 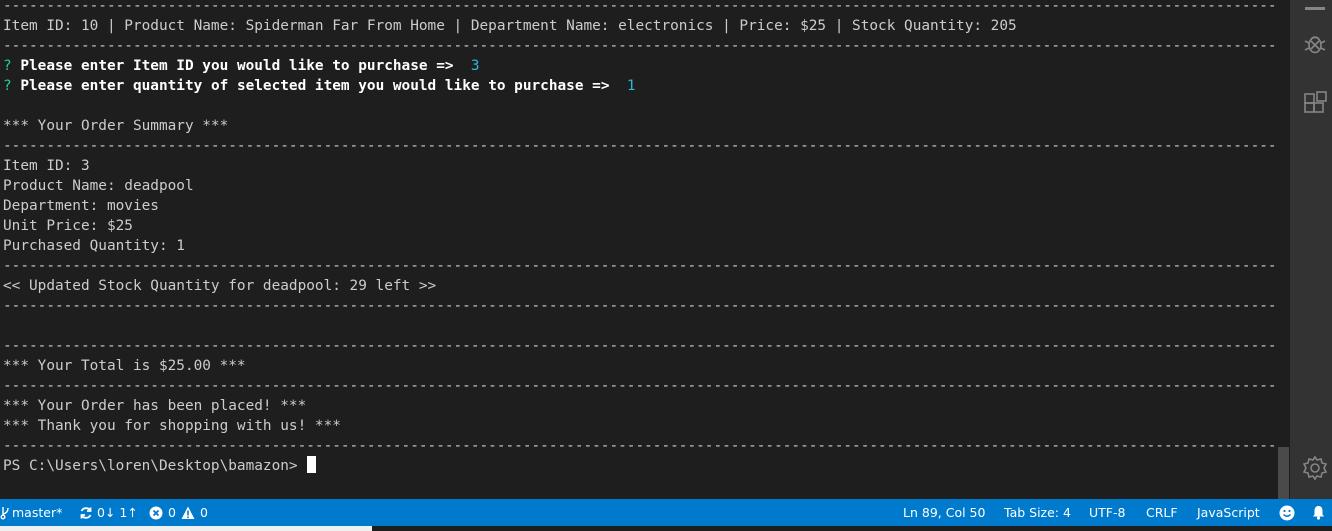 What do you see at coordinates (1283, 249) in the screenshot?
I see `terminal-scrollbar-track` at bounding box center [1283, 249].